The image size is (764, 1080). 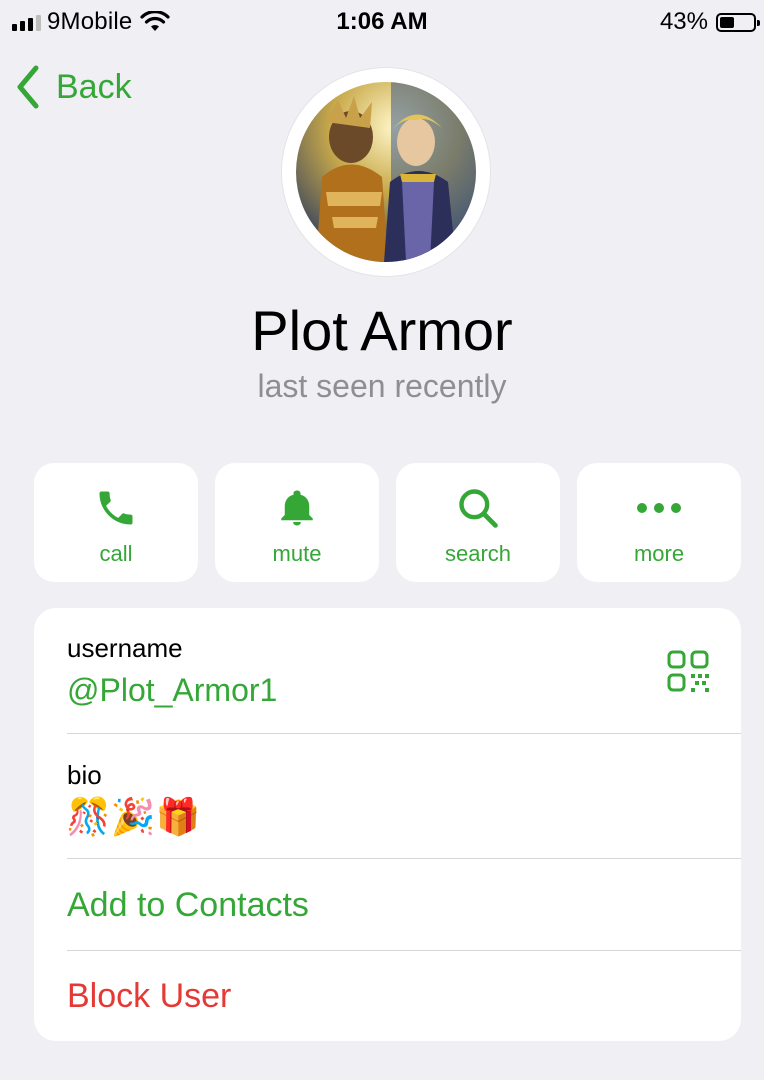 What do you see at coordinates (297, 508) in the screenshot?
I see `bell-icon` at bounding box center [297, 508].